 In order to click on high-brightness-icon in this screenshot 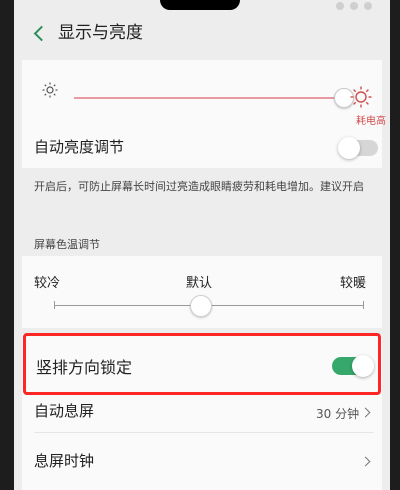, I will do `click(361, 97)`.